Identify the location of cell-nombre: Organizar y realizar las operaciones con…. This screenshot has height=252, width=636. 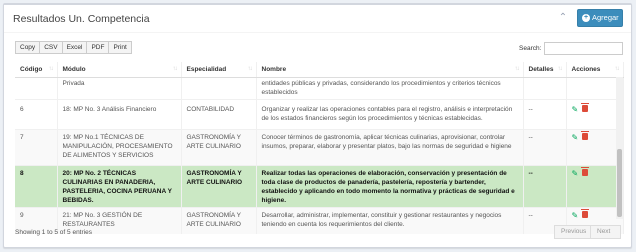
(390, 113).